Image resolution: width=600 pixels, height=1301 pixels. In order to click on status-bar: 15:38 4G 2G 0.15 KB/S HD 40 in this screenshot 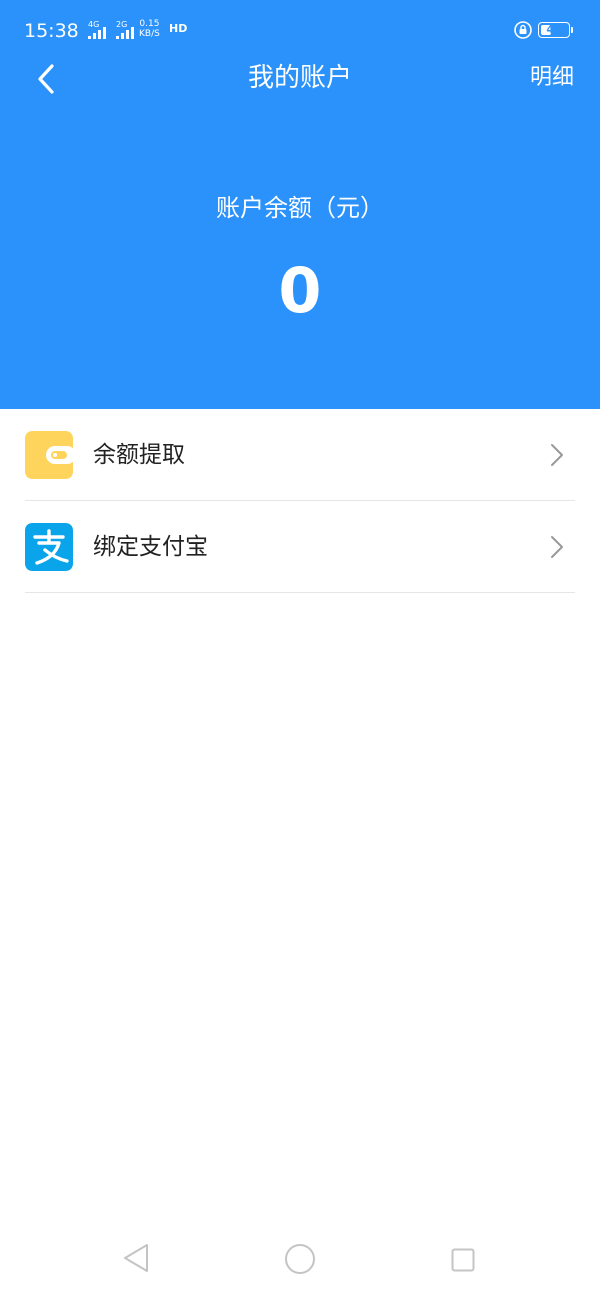, I will do `click(300, 30)`.